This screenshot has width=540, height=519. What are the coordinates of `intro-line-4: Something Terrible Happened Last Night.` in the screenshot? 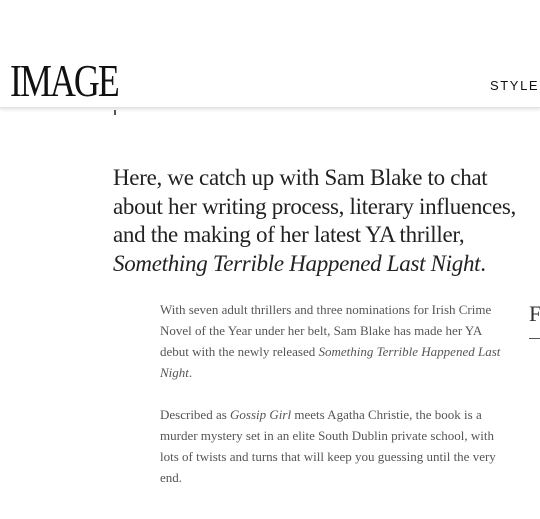 It's located at (326, 264).